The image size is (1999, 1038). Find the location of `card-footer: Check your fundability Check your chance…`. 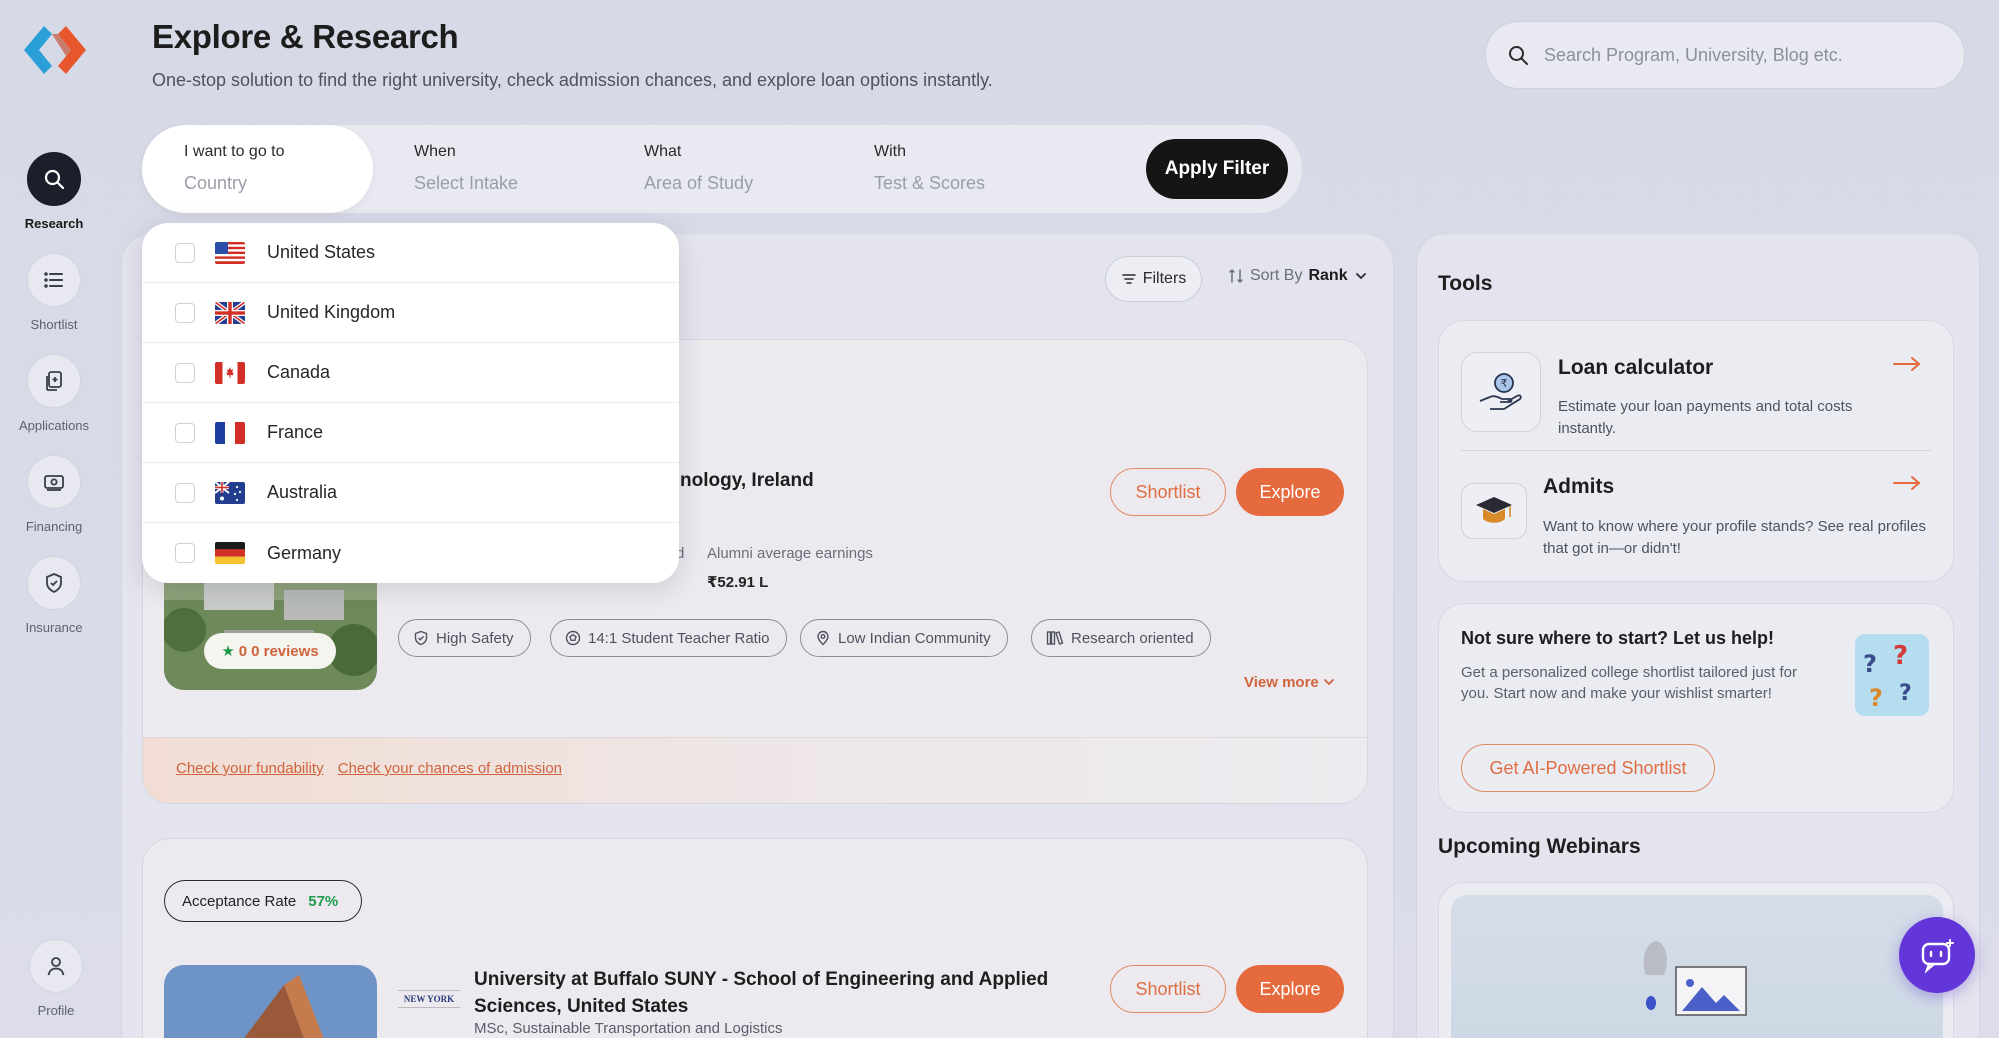

card-footer: Check your fundability Check your chance… is located at coordinates (755, 770).